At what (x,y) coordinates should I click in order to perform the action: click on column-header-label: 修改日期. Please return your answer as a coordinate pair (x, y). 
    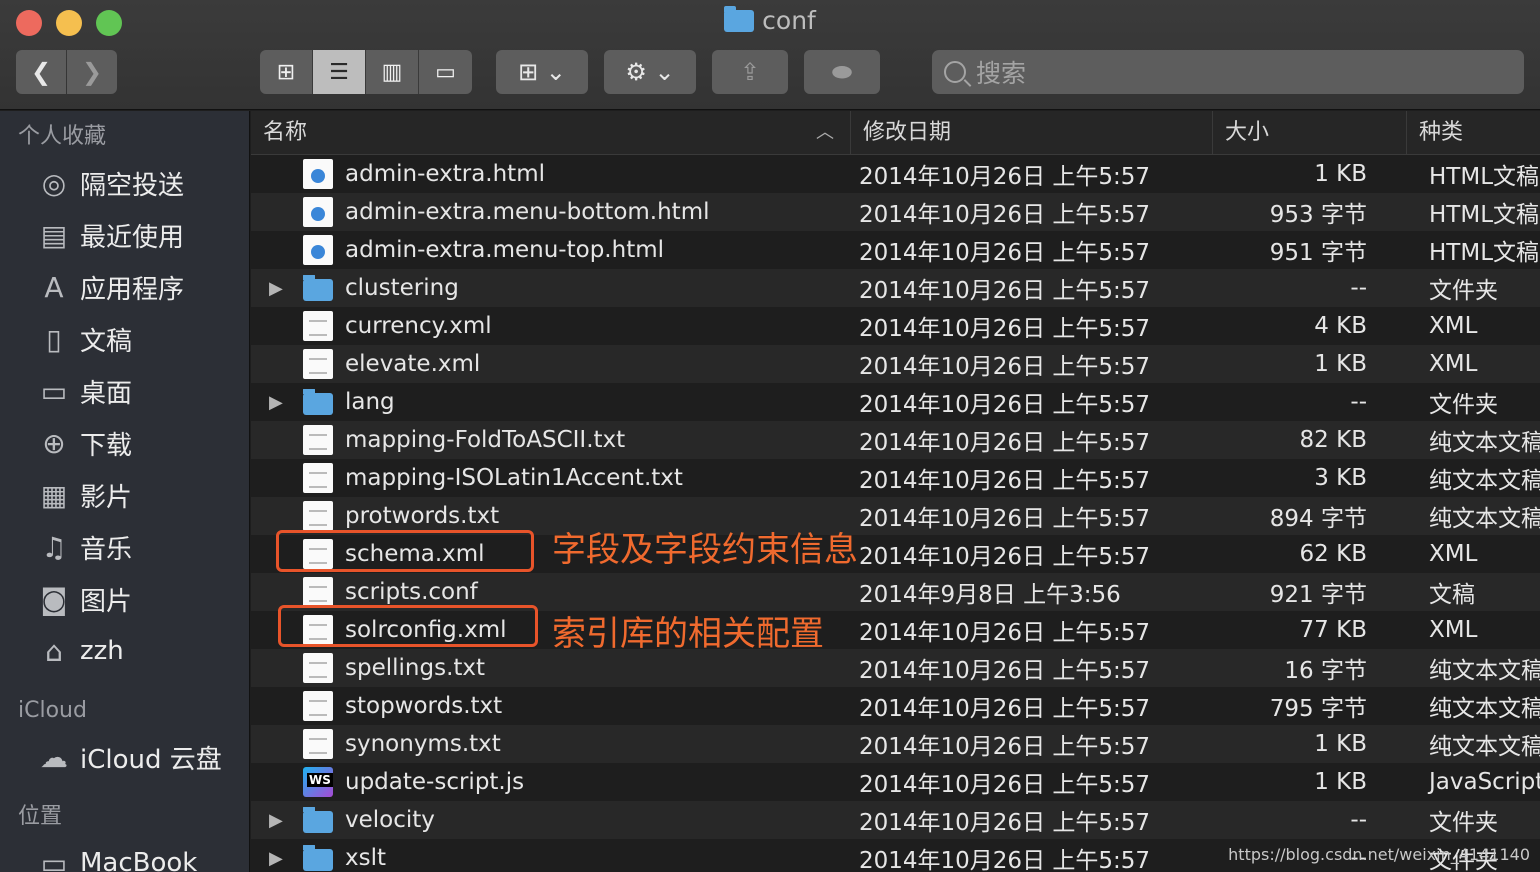
    Looking at the image, I should click on (907, 132).